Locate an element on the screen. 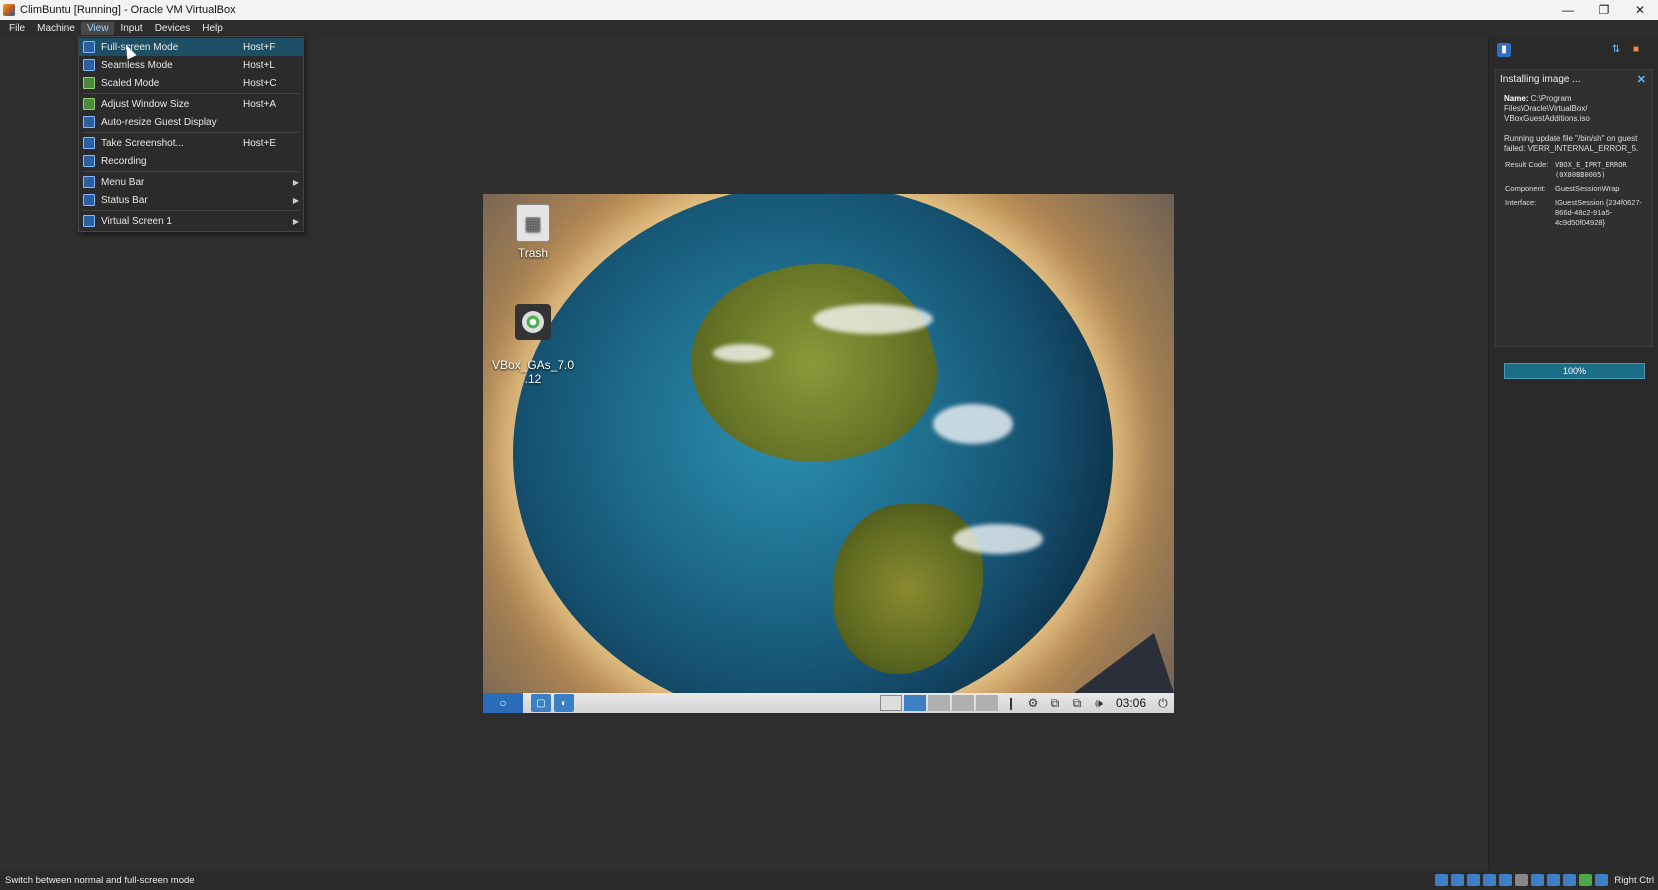 Image resolution: width=1658 pixels, height=890 pixels. fullscreen-icon is located at coordinates (89, 47).